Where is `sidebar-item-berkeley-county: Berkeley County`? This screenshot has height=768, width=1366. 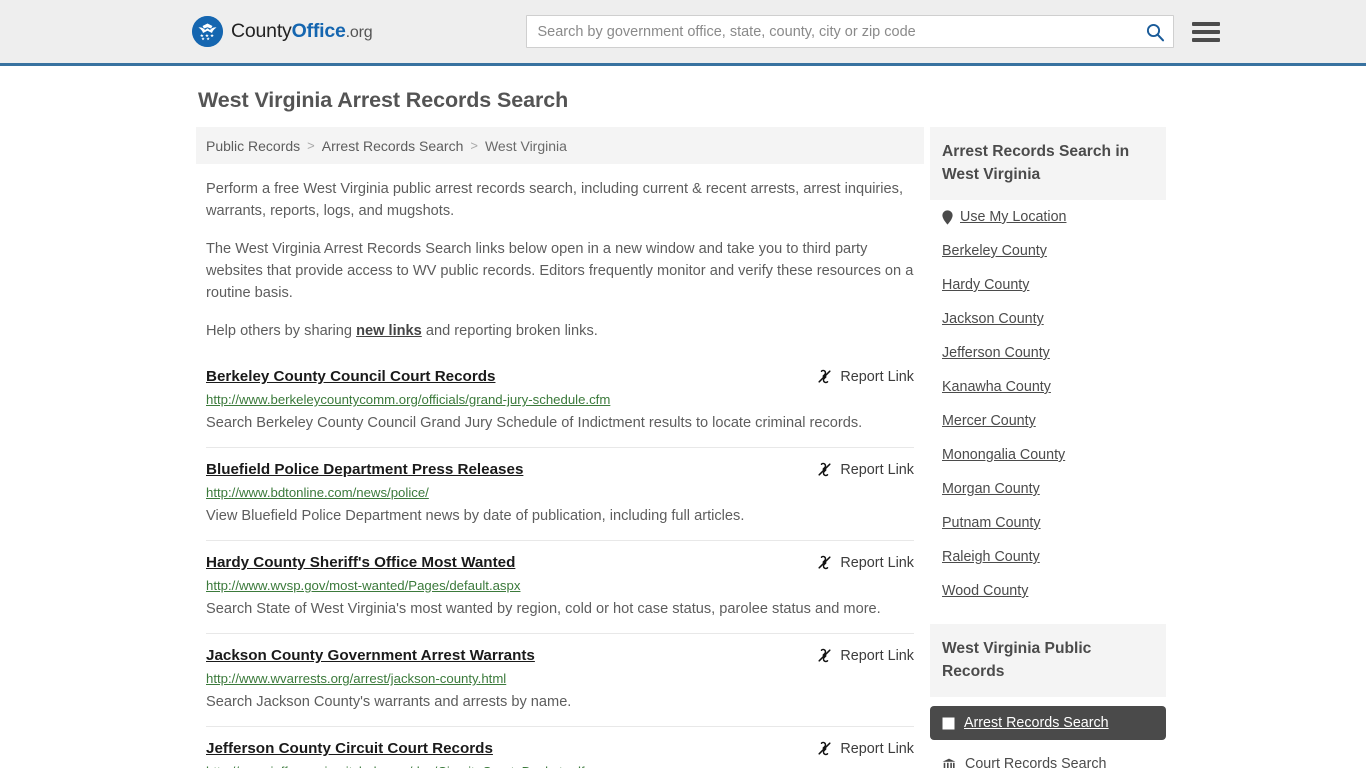 sidebar-item-berkeley-county: Berkeley County is located at coordinates (1048, 251).